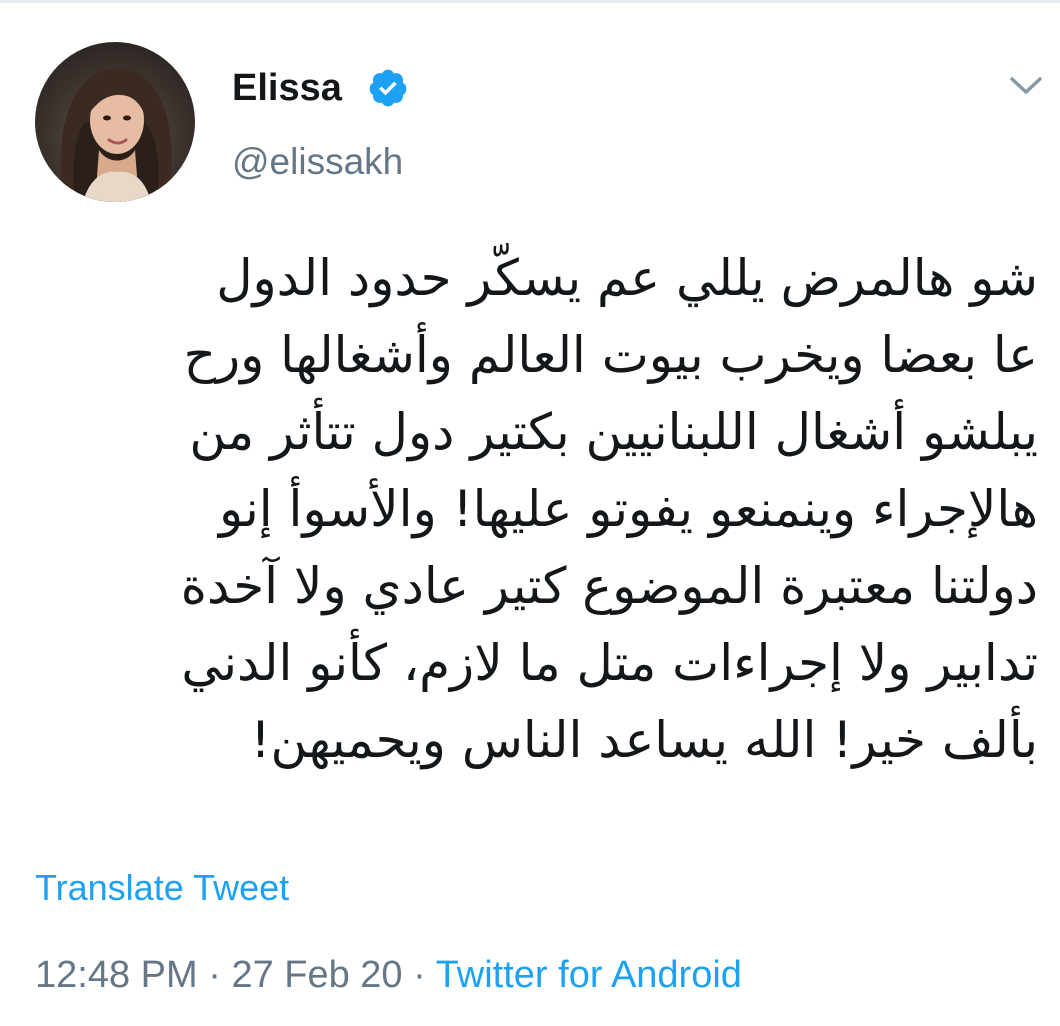 The height and width of the screenshot is (1026, 1060). Describe the element at coordinates (116, 975) in the screenshot. I see `tweet-time: 12:48 PM` at that location.